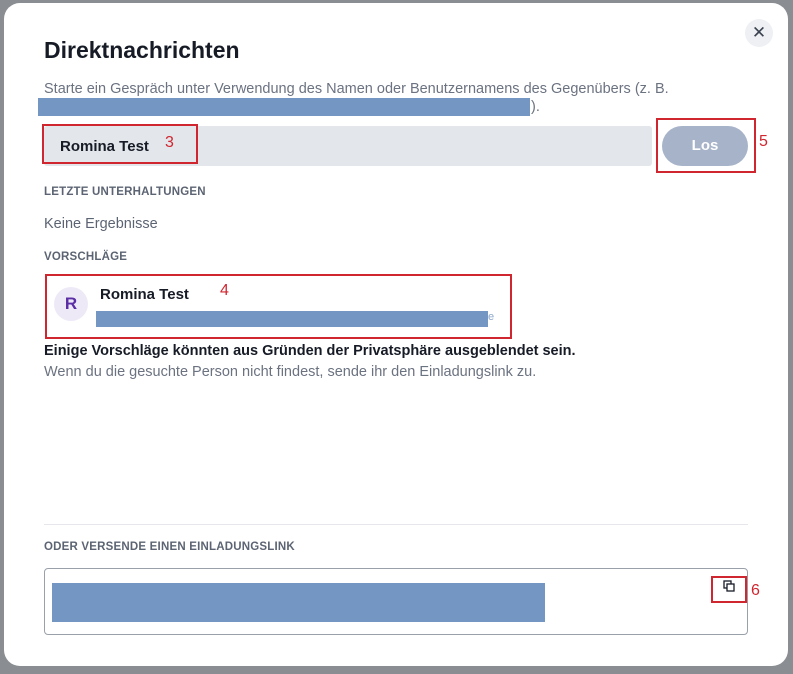  What do you see at coordinates (284, 107) in the screenshot?
I see `redacted-example` at bounding box center [284, 107].